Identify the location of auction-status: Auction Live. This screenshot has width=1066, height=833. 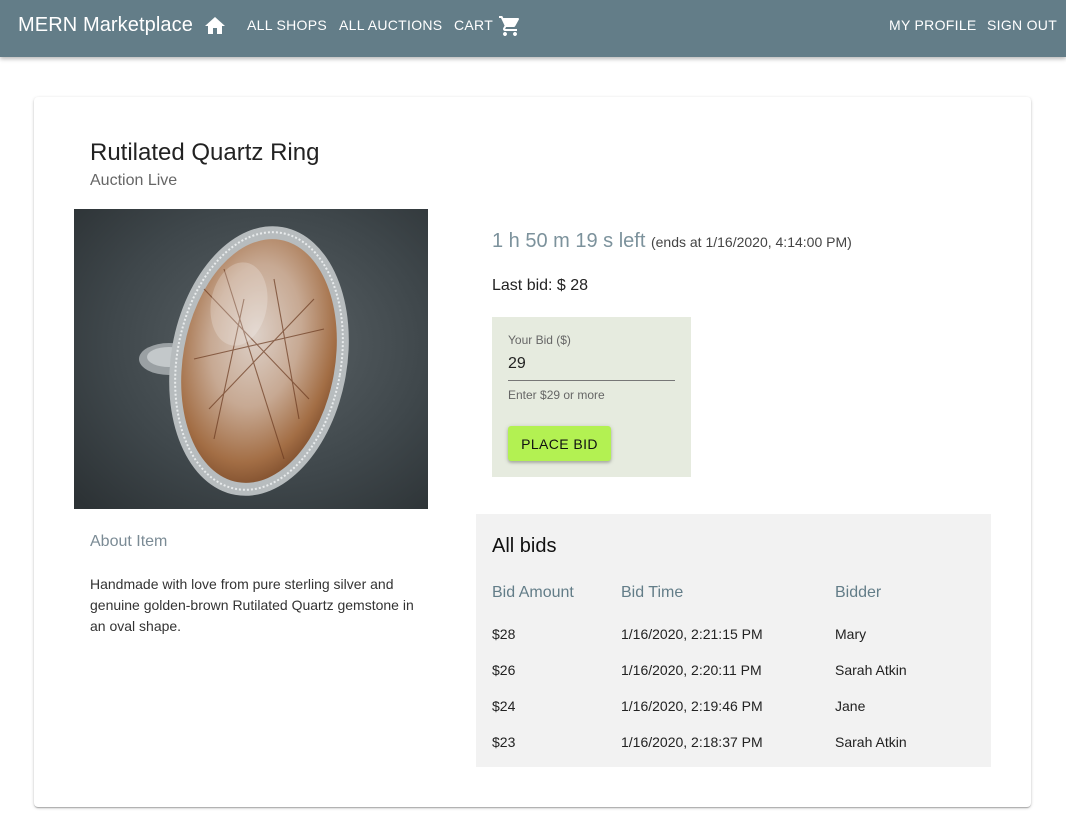
(134, 180).